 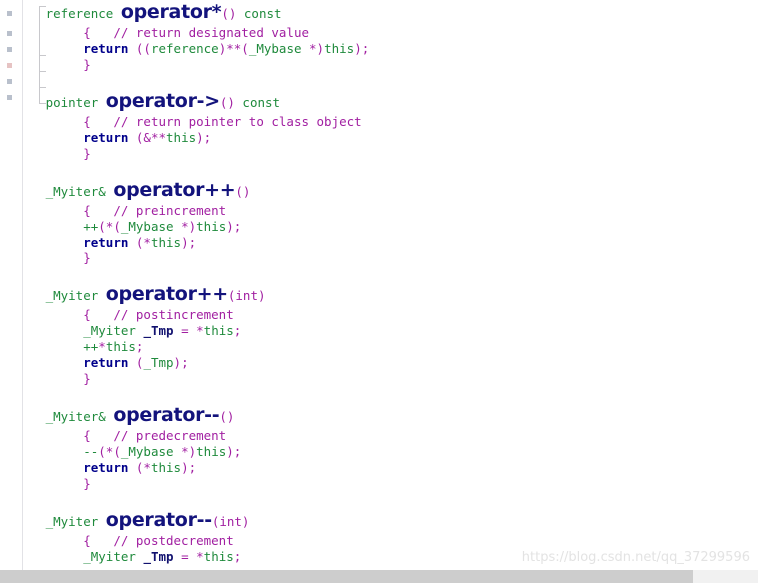 What do you see at coordinates (390, 315) in the screenshot?
I see `code-line: { // postincrement` at bounding box center [390, 315].